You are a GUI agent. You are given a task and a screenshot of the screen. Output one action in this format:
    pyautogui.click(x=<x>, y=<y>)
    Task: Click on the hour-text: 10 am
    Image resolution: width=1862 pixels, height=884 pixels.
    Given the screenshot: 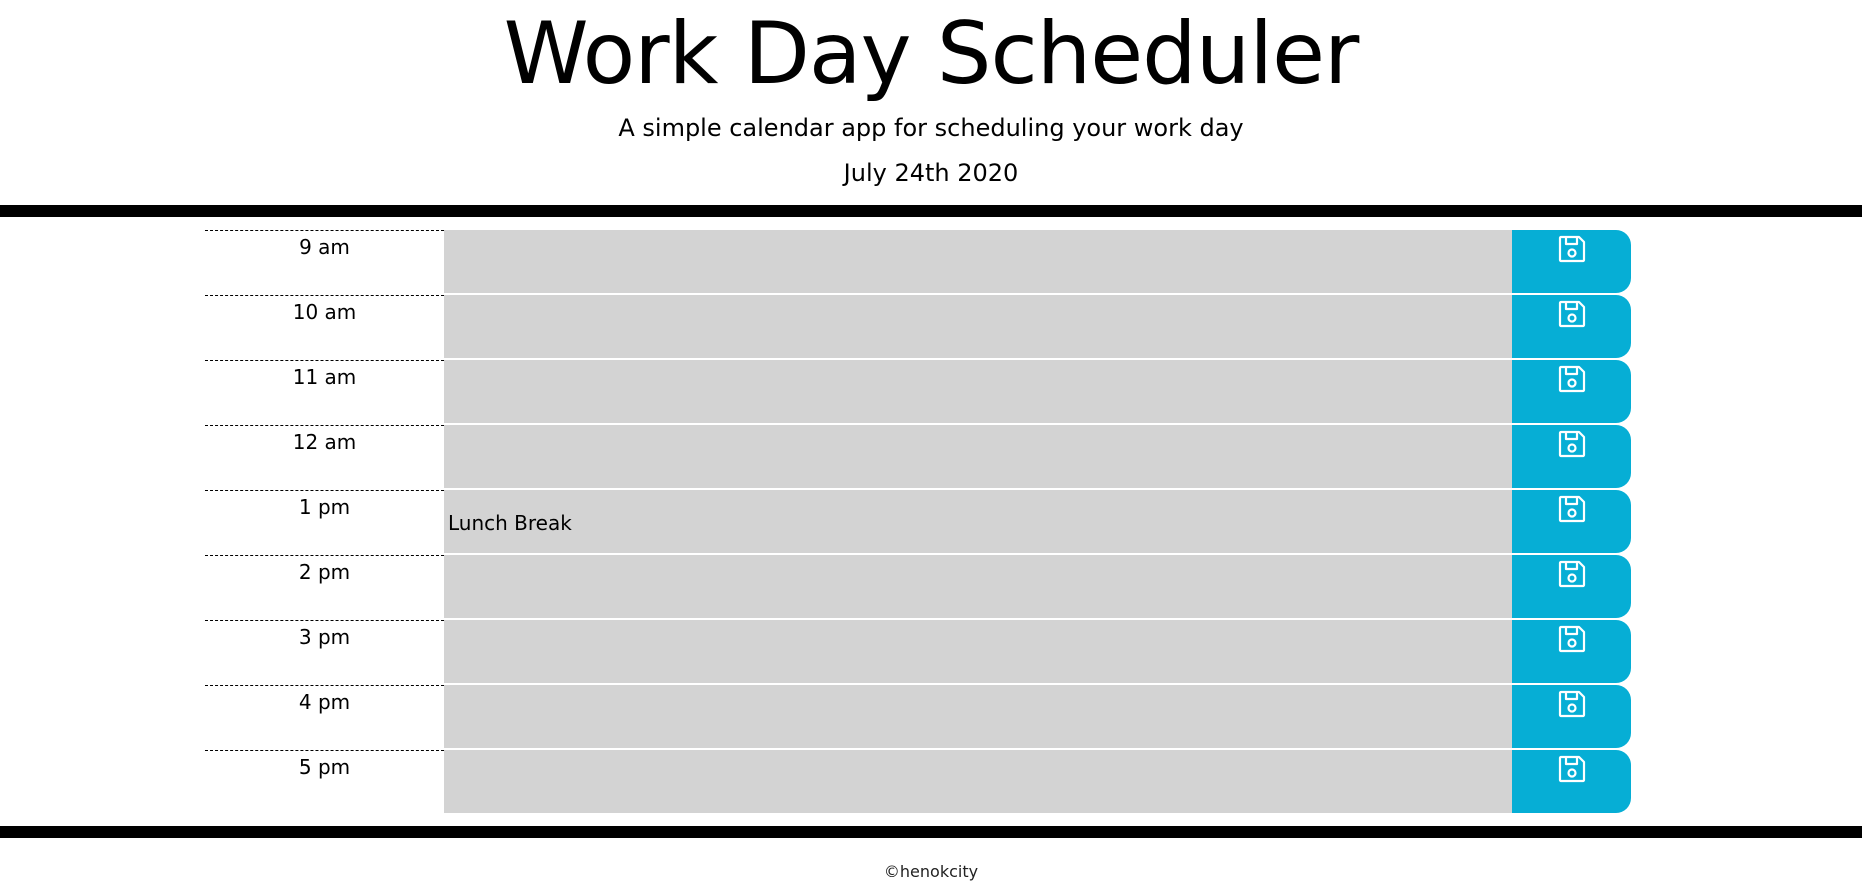 What is the action you would take?
    pyautogui.click(x=324, y=312)
    